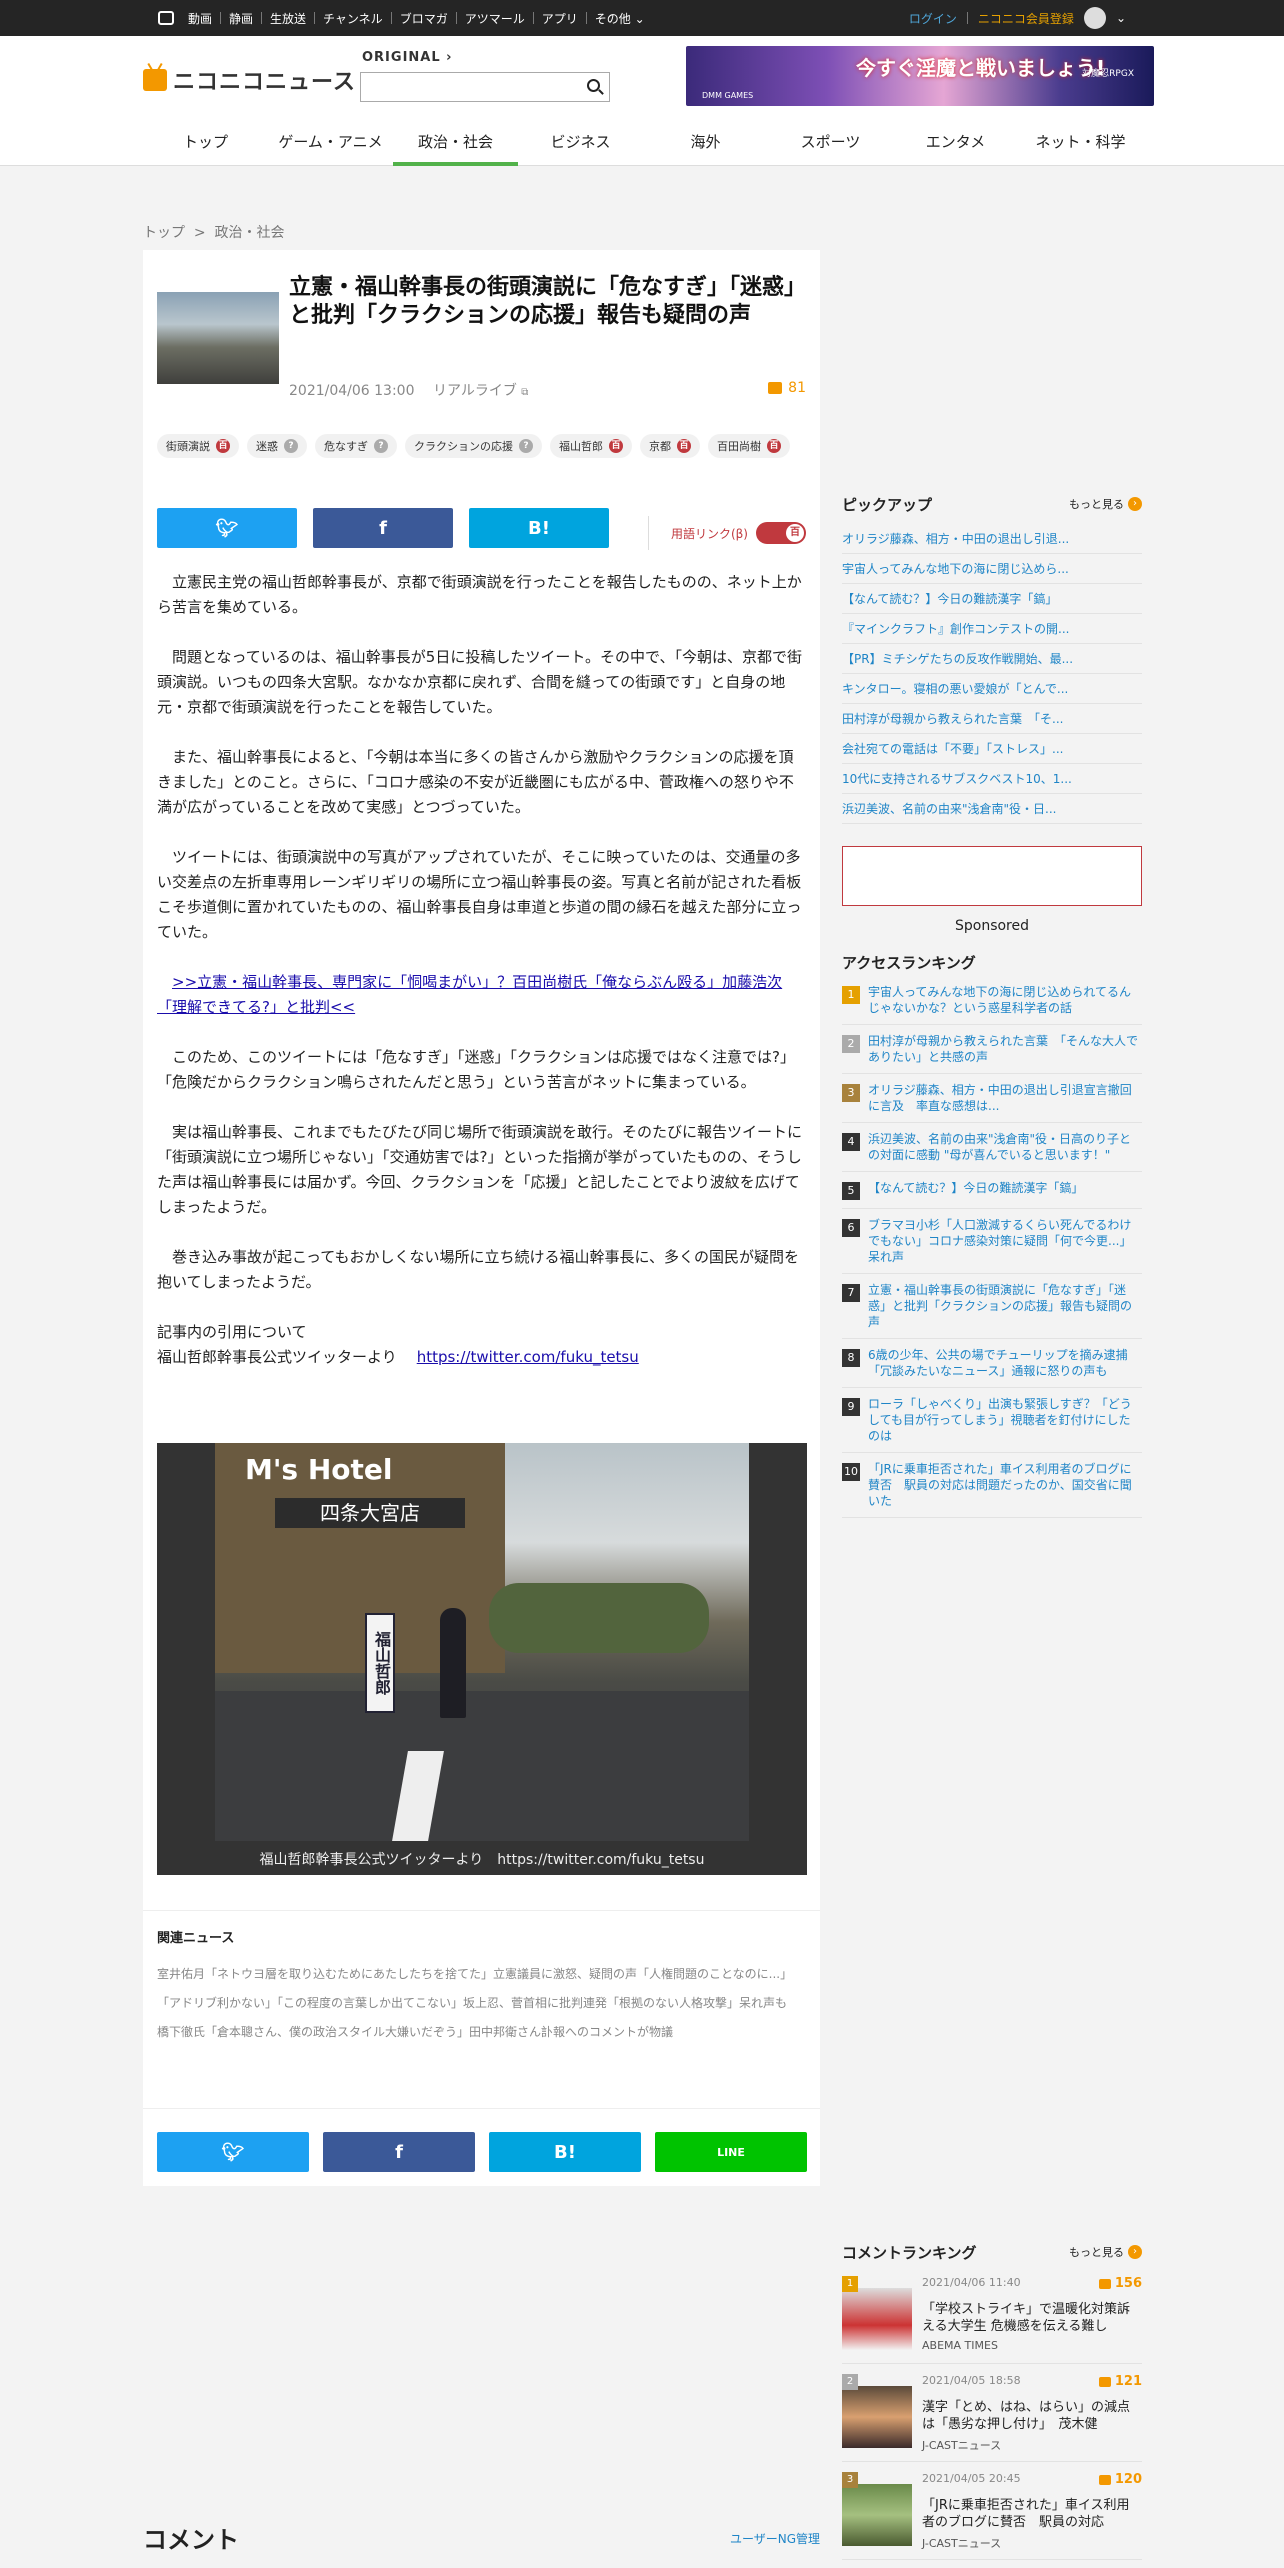 This screenshot has width=1284, height=2568. What do you see at coordinates (560, 18) in the screenshot?
I see `link-app: アプリ` at bounding box center [560, 18].